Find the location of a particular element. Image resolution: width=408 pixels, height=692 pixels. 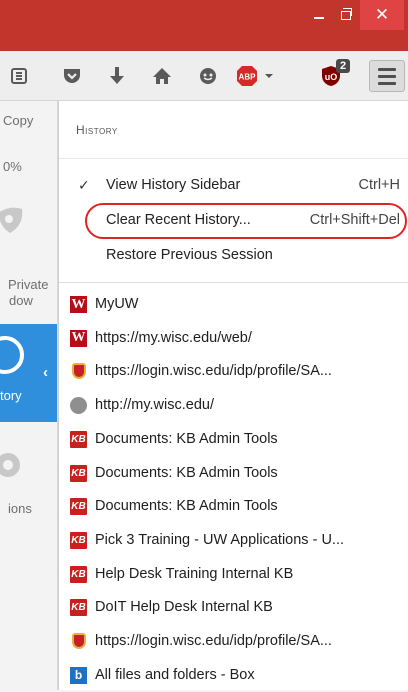

history-panel-title: History is located at coordinates (97, 130).